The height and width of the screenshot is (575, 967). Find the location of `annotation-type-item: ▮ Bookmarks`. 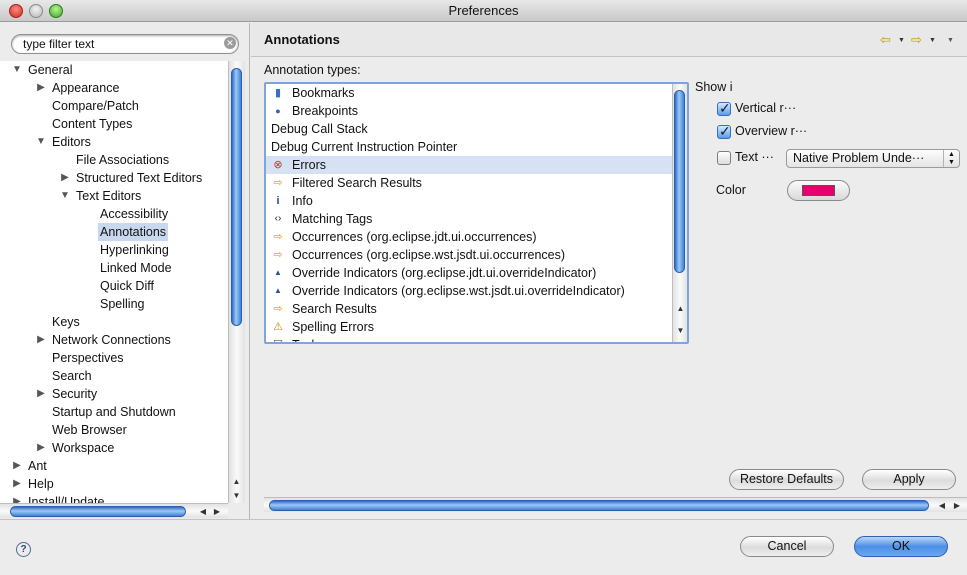

annotation-type-item: ▮ Bookmarks is located at coordinates (469, 93).